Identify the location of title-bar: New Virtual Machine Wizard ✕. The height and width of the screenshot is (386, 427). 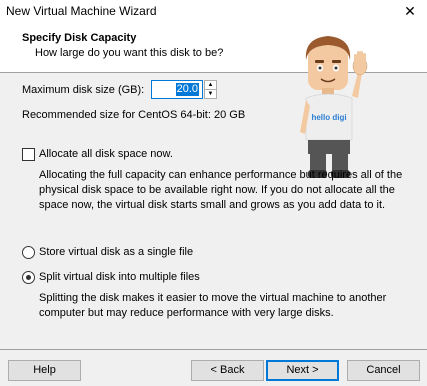
(213, 11).